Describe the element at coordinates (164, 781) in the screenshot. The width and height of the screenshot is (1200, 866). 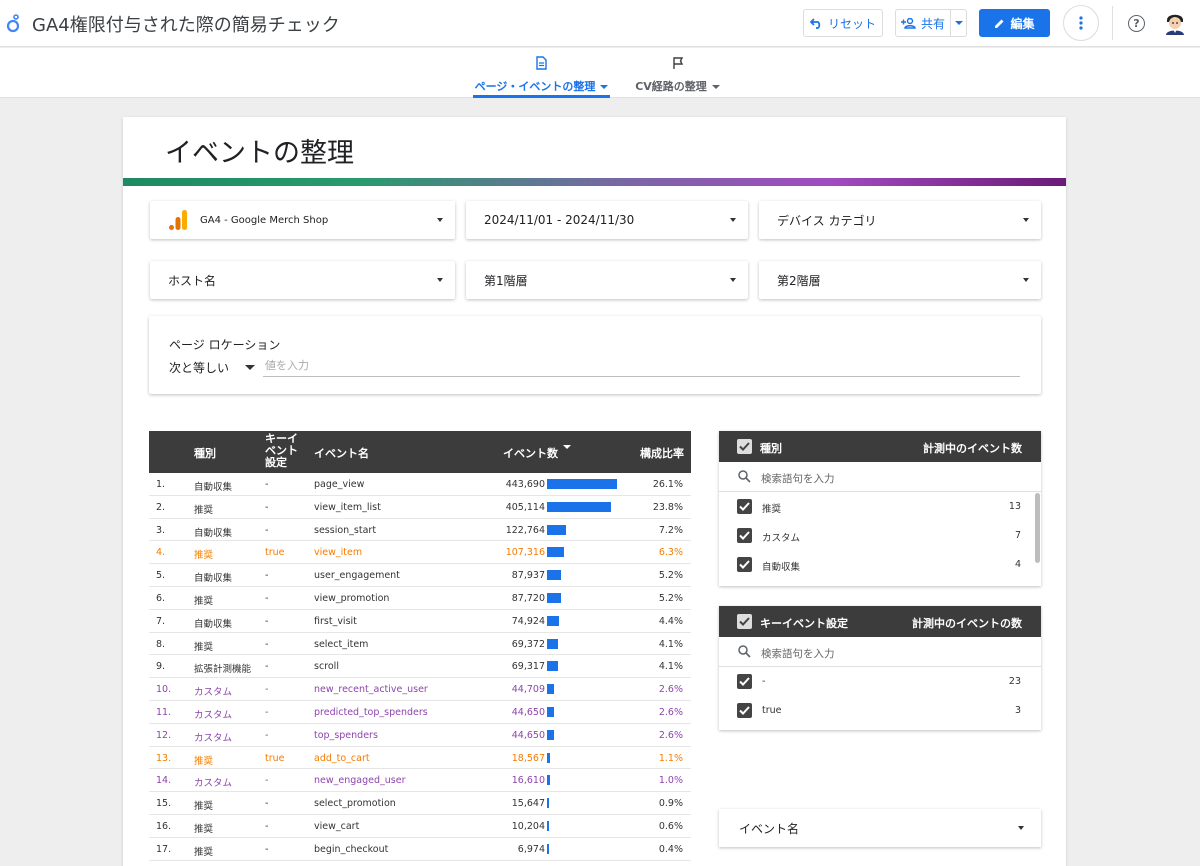
I see `row-number: 14.` at that location.